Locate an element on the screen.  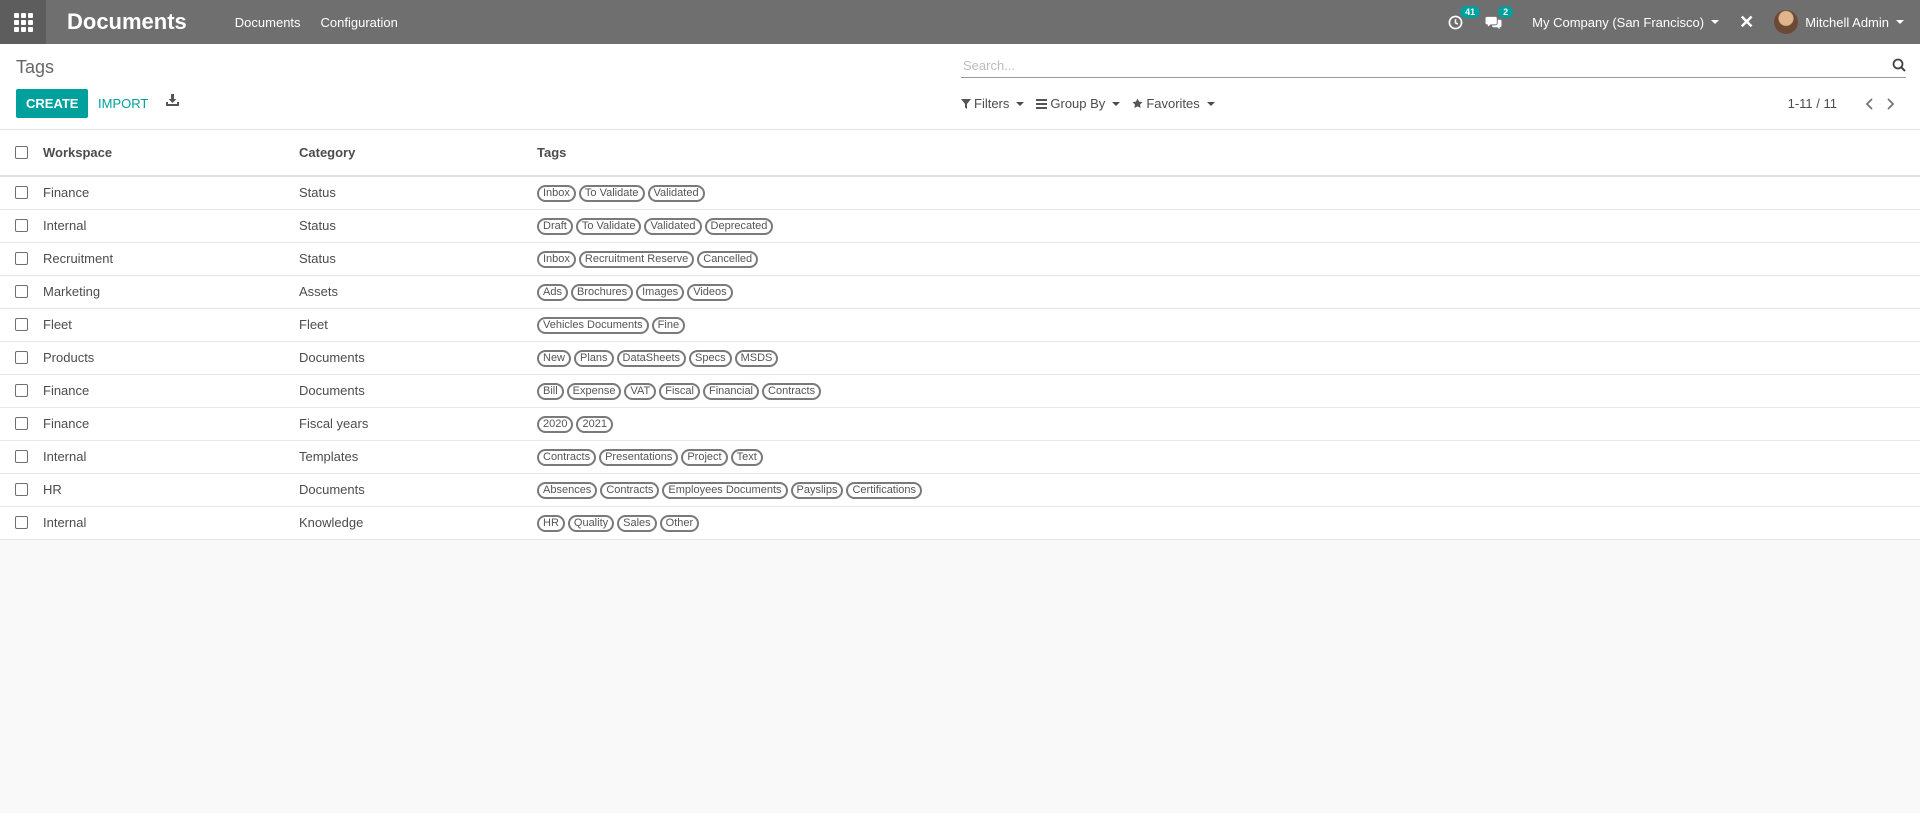
table-row: Marketing Assets Ads Brochures Images Videos is located at coordinates (960, 292).